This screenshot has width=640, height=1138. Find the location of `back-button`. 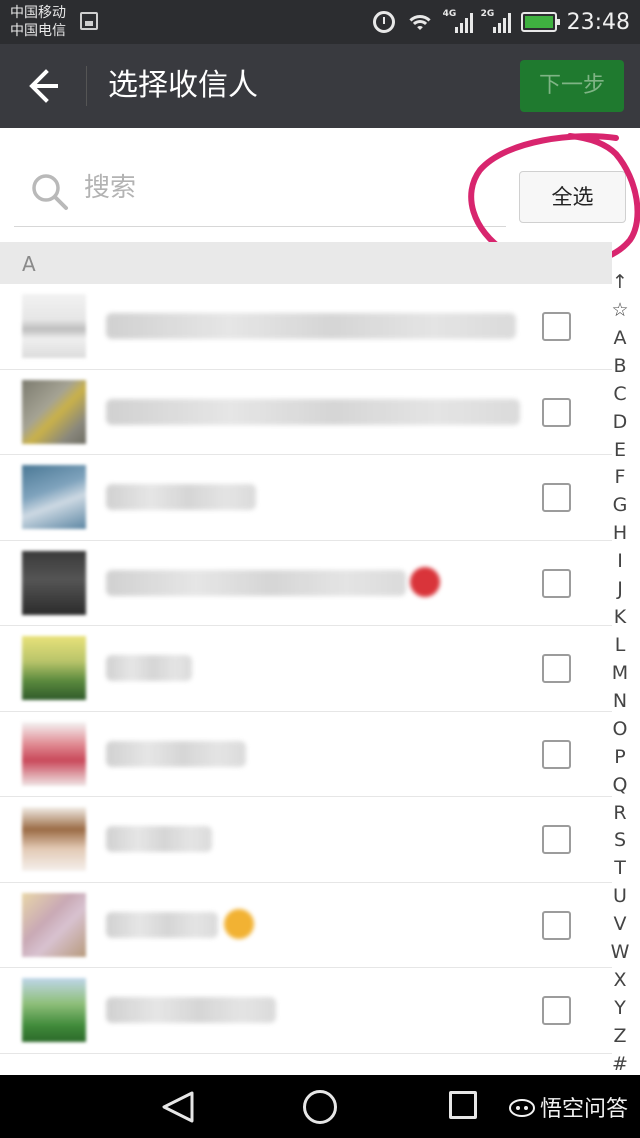

back-button is located at coordinates (43, 86).